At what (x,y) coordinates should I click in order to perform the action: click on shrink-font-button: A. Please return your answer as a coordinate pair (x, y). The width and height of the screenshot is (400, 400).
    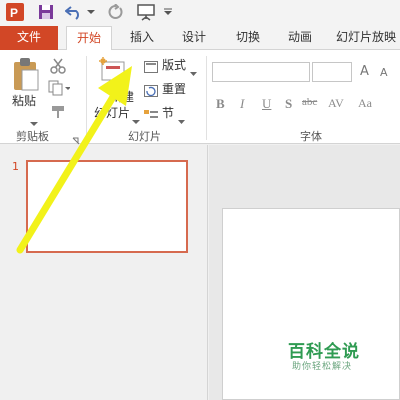
    Looking at the image, I should click on (384, 72).